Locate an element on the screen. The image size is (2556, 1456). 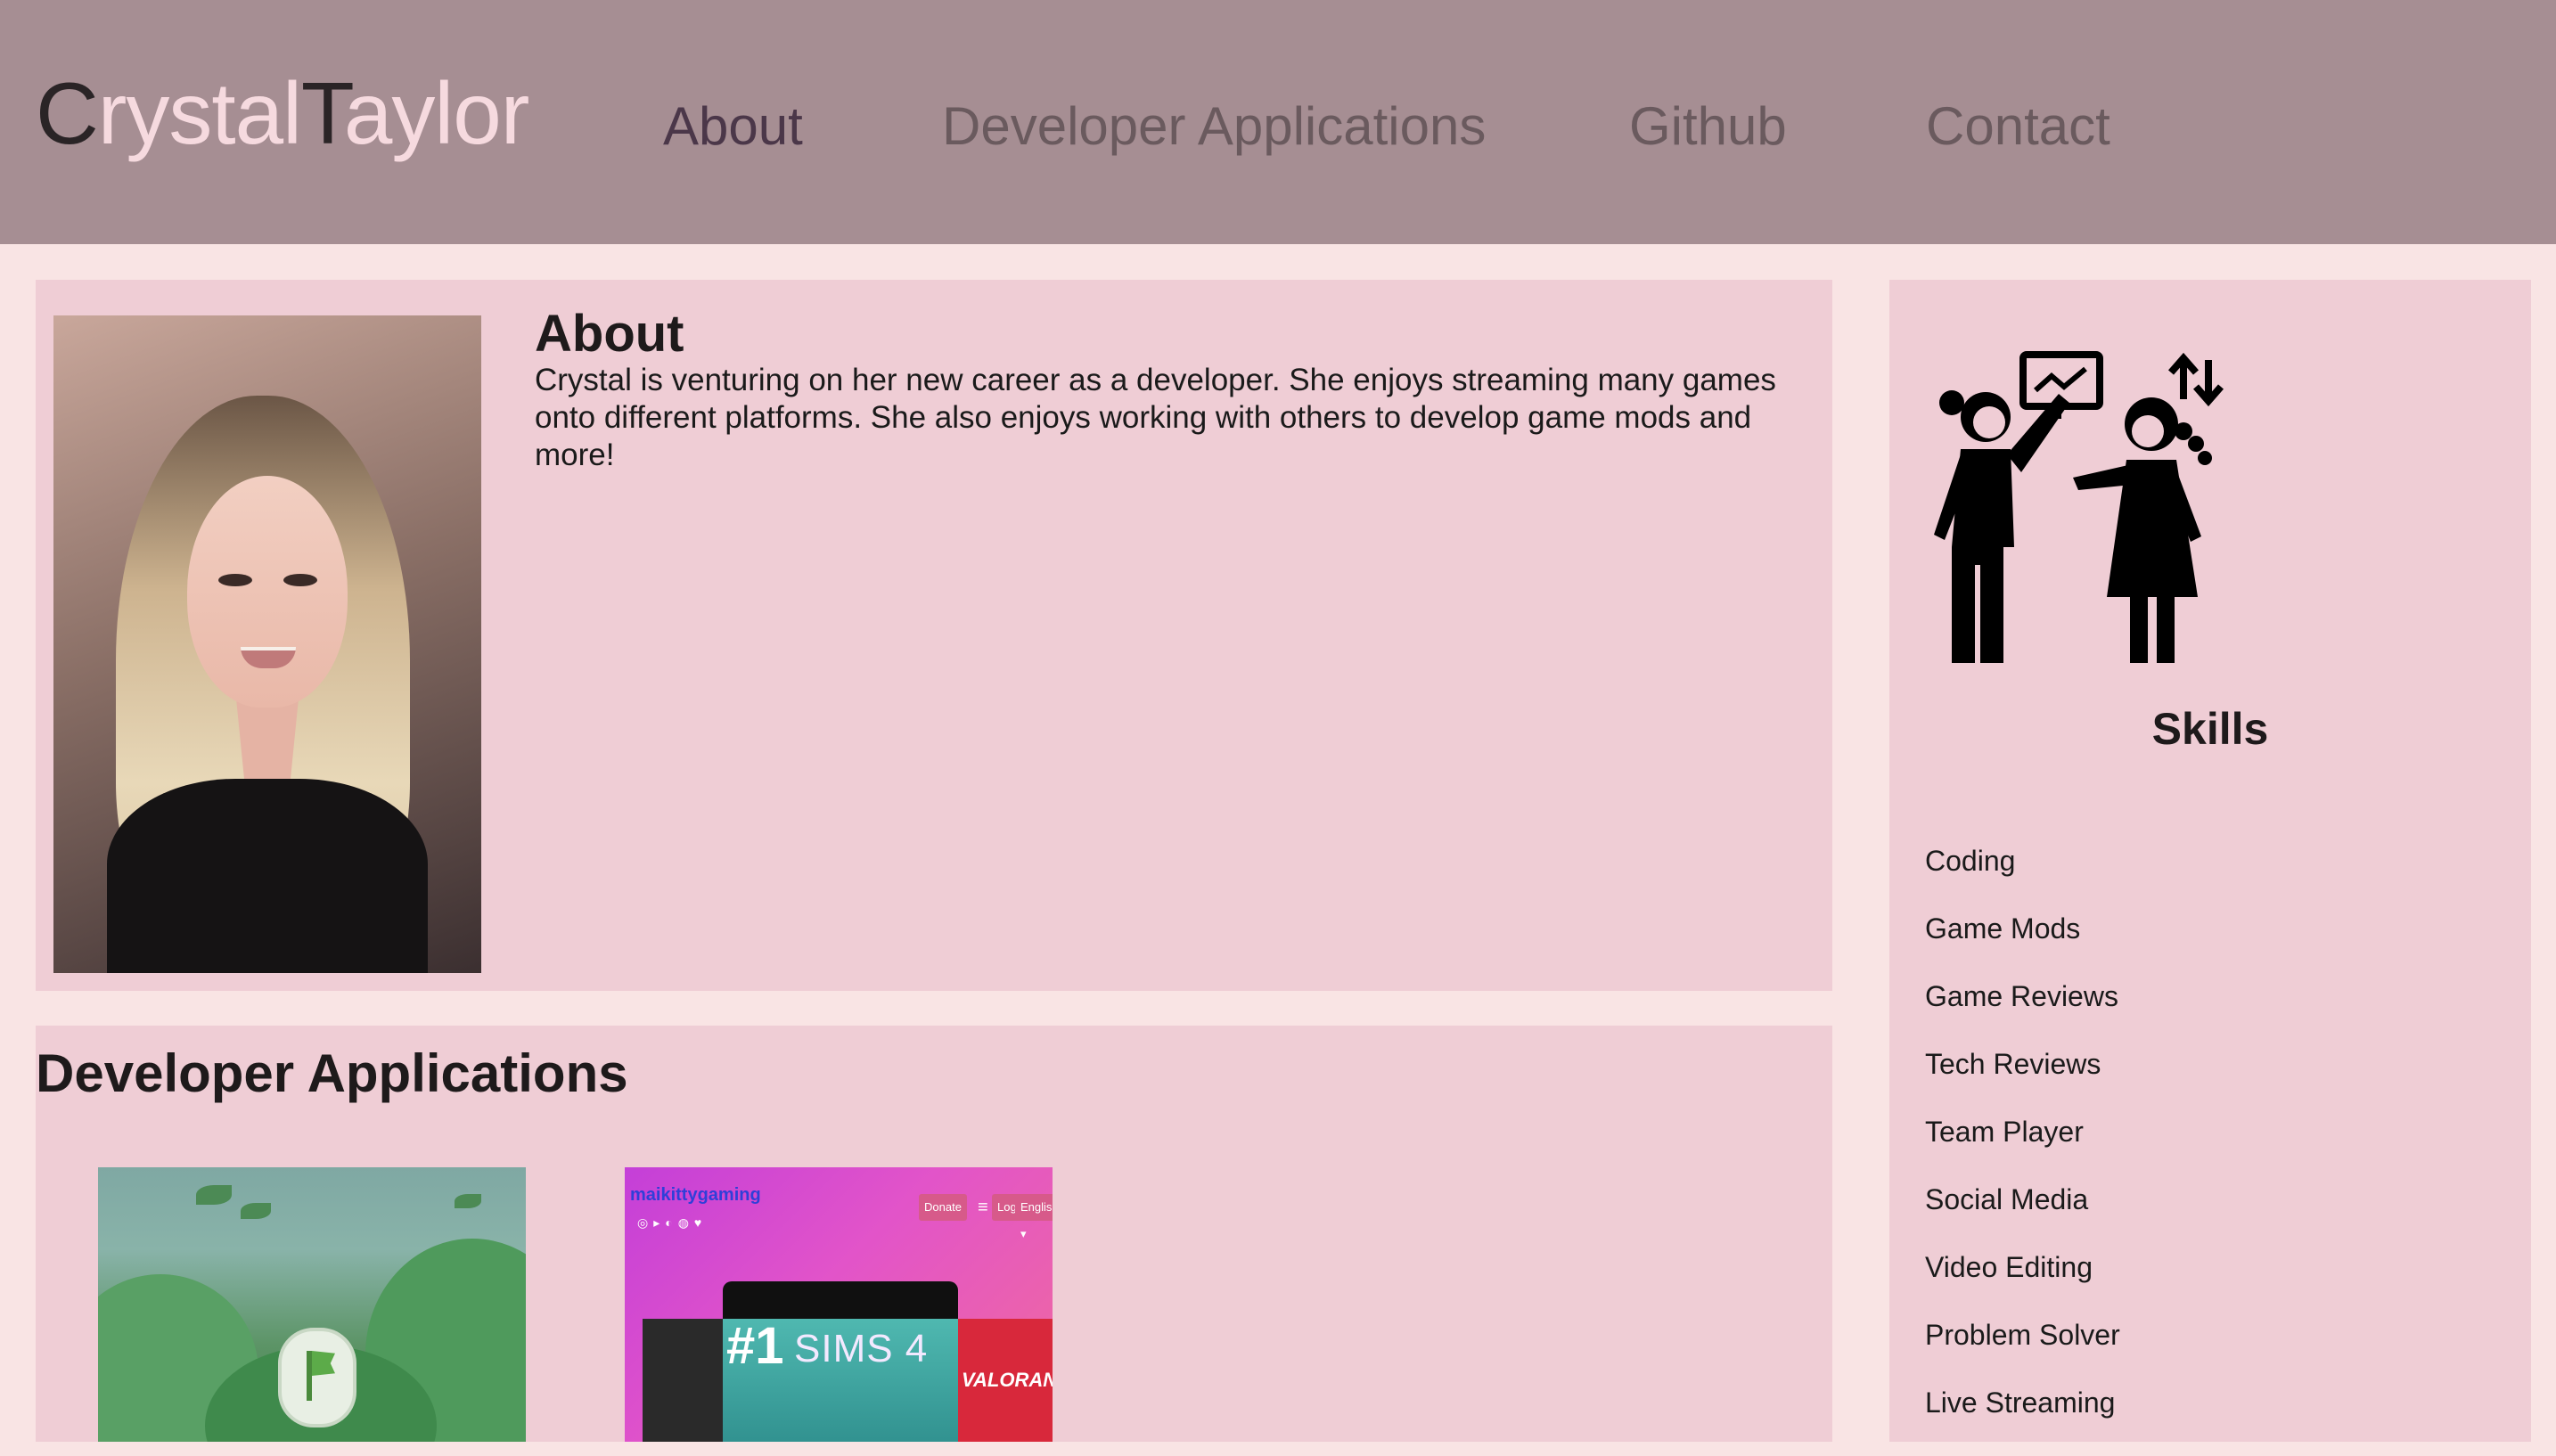
skill-item-problem-solver: Problem Solver is located at coordinates (2023, 1335).